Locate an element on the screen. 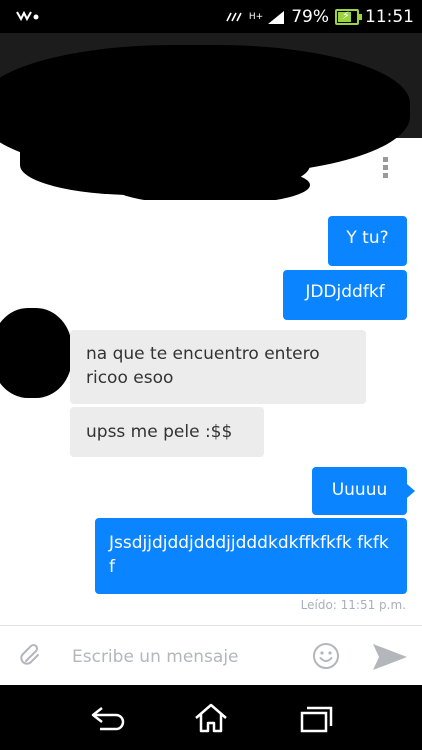 The width and height of the screenshot is (422, 750). message-bubble-incoming: na que te encuentro entero ricoo esoo is located at coordinates (218, 367).